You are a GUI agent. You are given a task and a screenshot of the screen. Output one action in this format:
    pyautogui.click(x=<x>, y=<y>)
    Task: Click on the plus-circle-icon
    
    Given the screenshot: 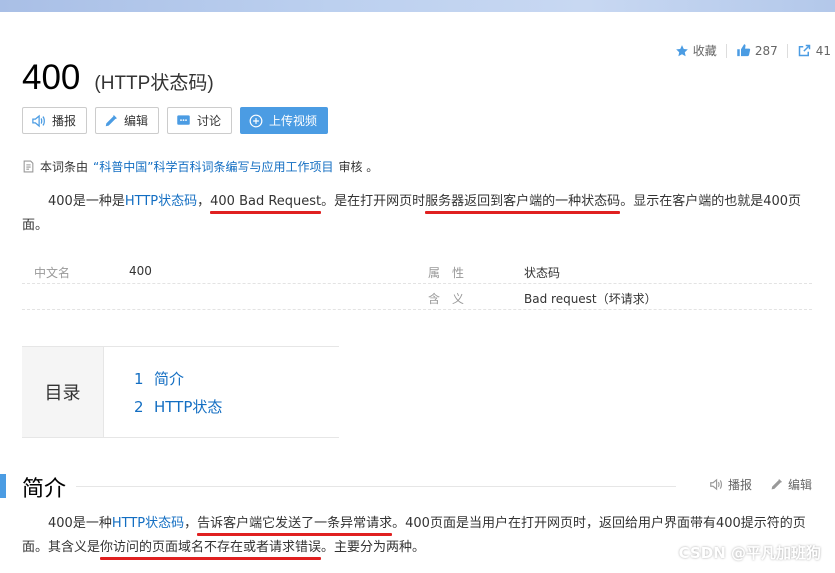 What is the action you would take?
    pyautogui.click(x=256, y=120)
    